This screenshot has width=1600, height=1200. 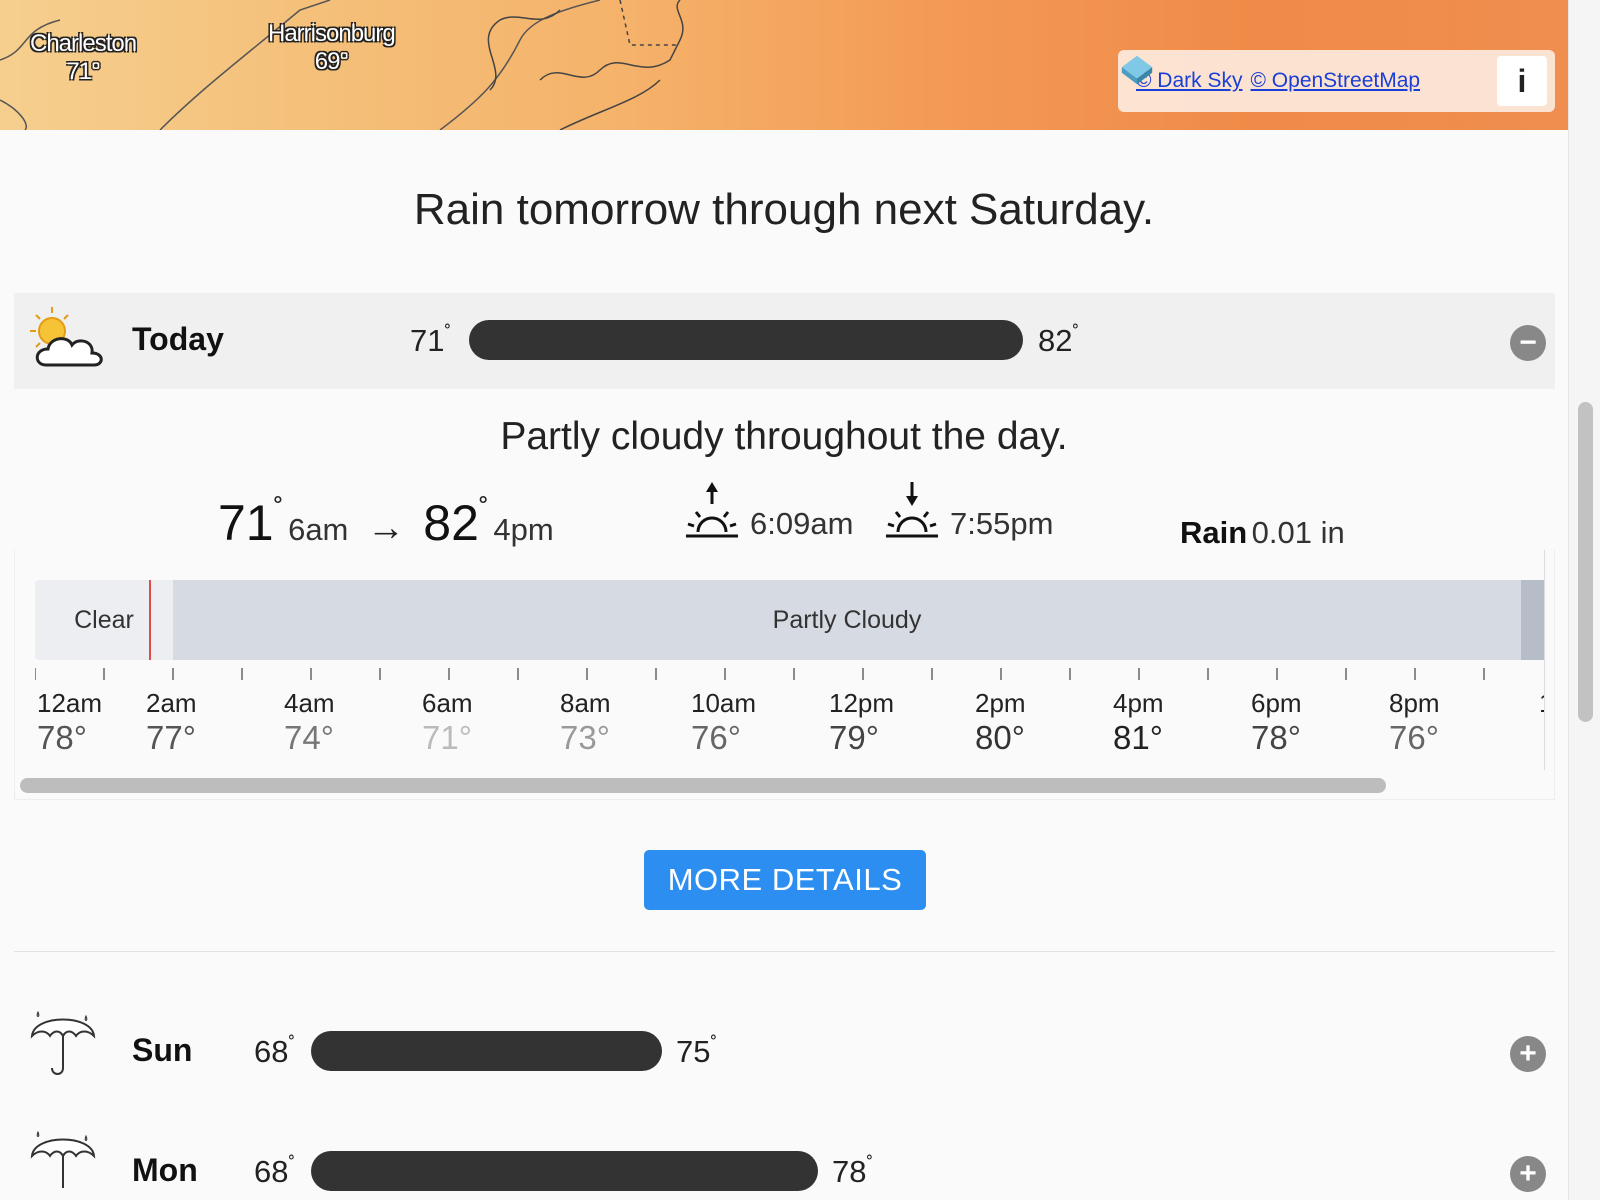 What do you see at coordinates (1138, 722) in the screenshot?
I see `hour-item: 4pm 81°` at bounding box center [1138, 722].